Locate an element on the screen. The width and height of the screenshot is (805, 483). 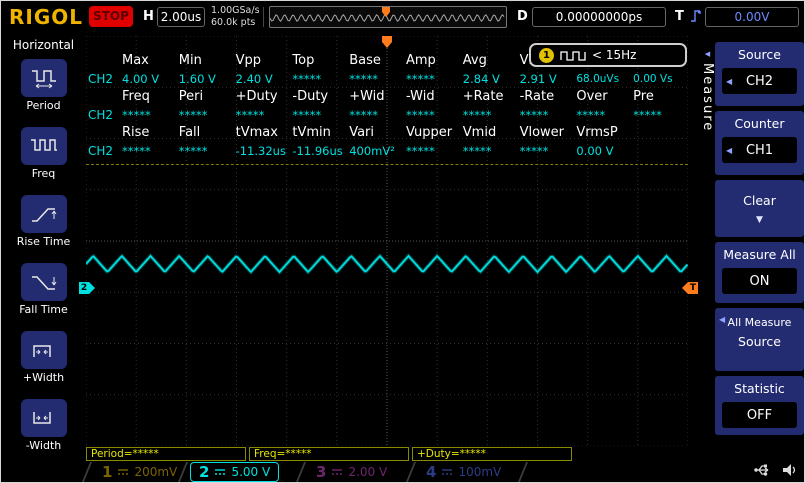
sample-rate-info: 1.00GSa/s 60.0k pts is located at coordinates (235, 16).